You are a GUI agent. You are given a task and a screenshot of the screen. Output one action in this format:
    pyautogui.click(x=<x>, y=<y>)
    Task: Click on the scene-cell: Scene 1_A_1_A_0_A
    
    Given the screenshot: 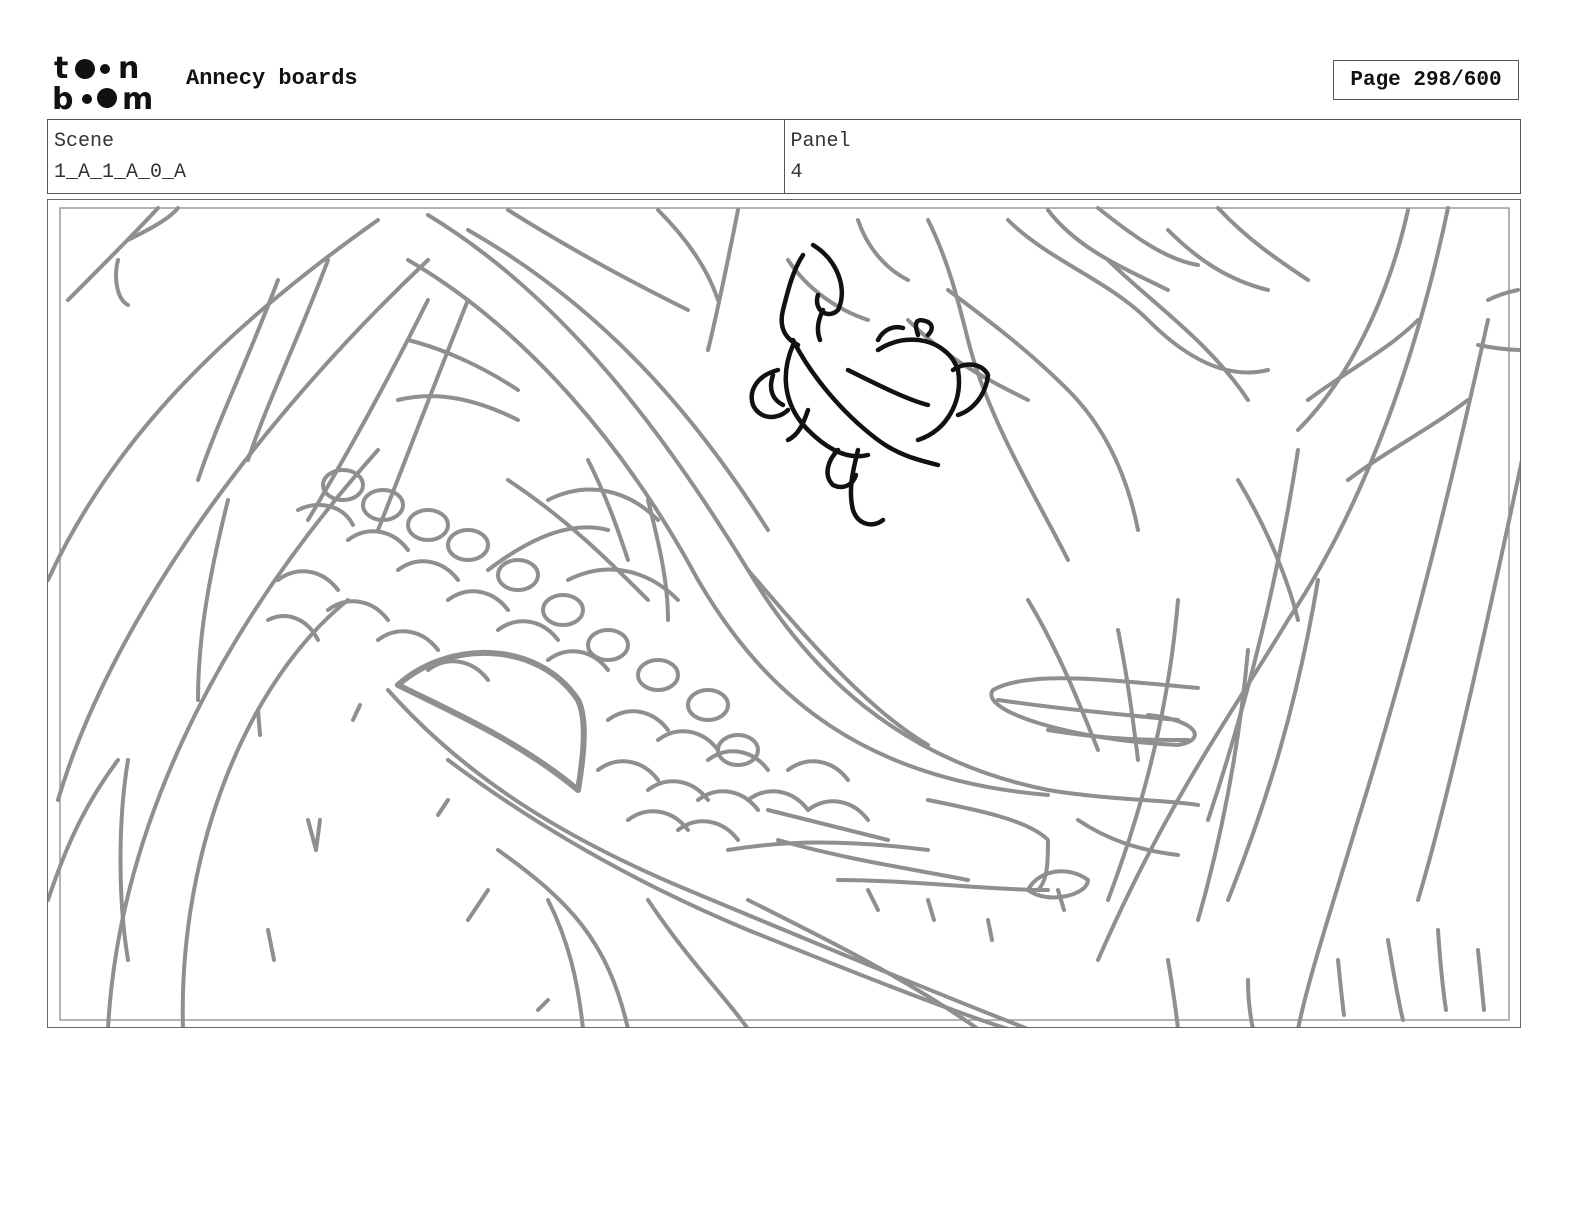 What is the action you would take?
    pyautogui.click(x=416, y=156)
    